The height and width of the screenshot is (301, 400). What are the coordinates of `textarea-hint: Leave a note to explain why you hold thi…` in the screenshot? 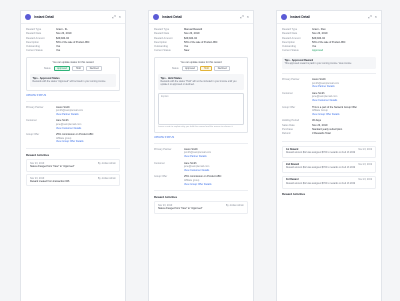 It's located at (196, 126).